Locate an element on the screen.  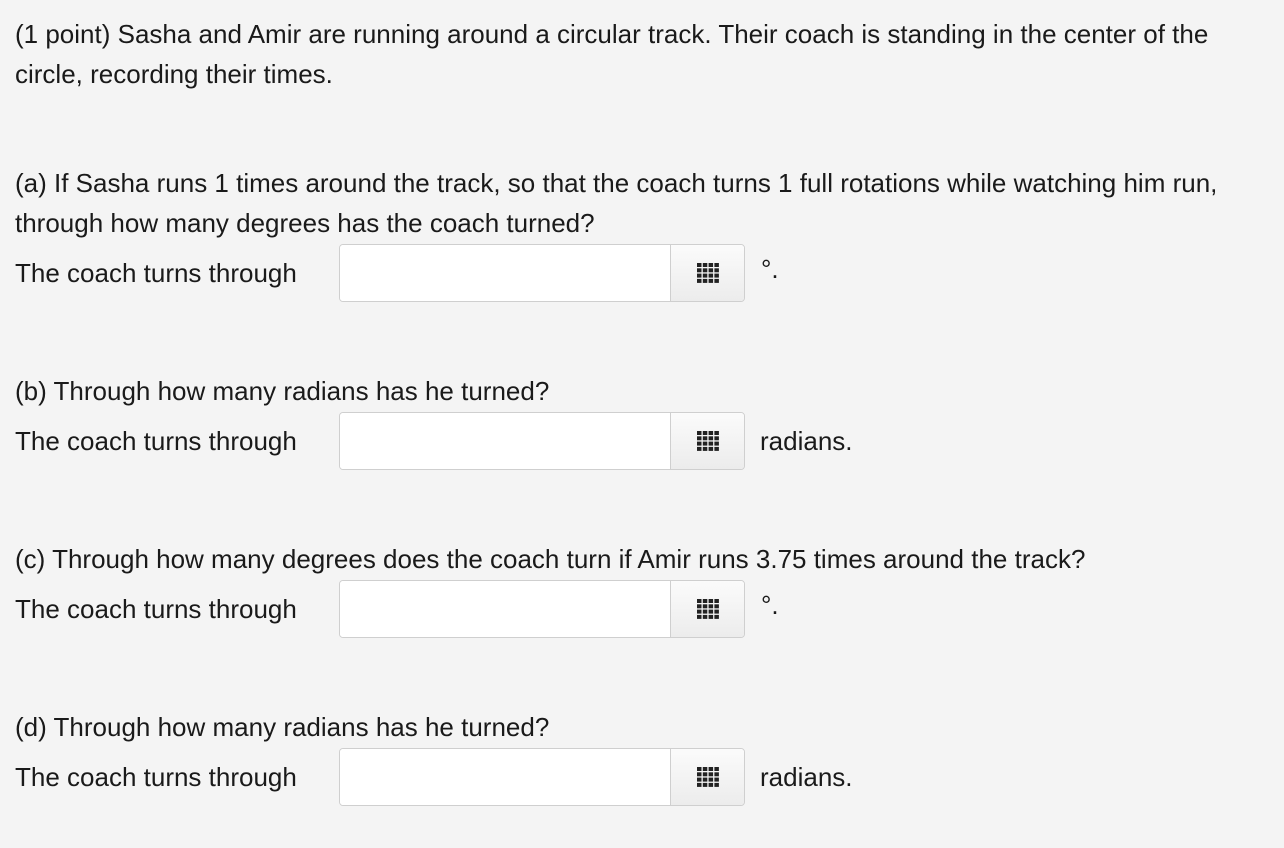
part-b-answer-row: The coach turns through radians. is located at coordinates (434, 441).